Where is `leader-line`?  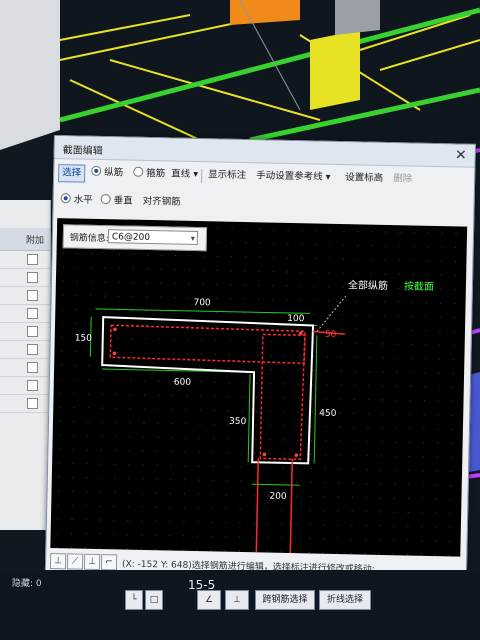 leader-line is located at coordinates (331, 313).